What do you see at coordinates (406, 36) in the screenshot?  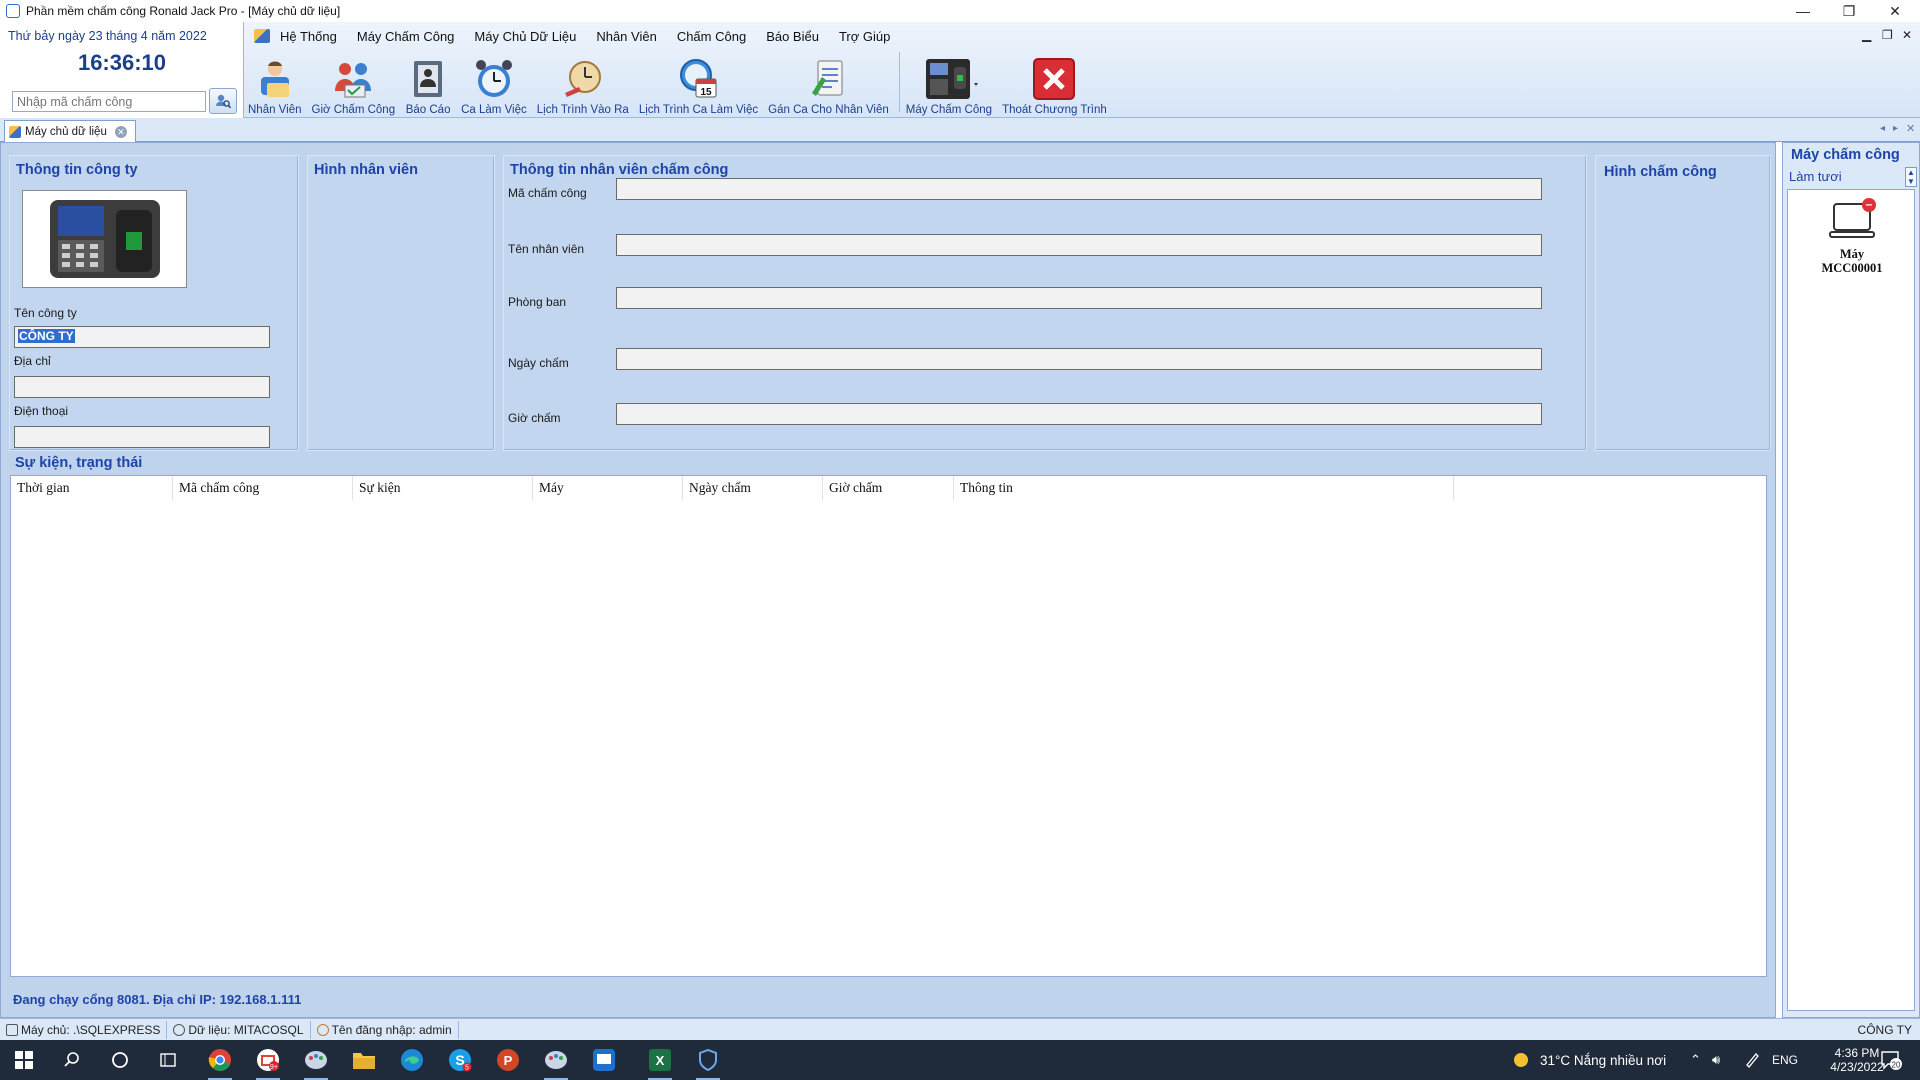 I see `menu-may-cham-cong: Máy Chấm Công` at bounding box center [406, 36].